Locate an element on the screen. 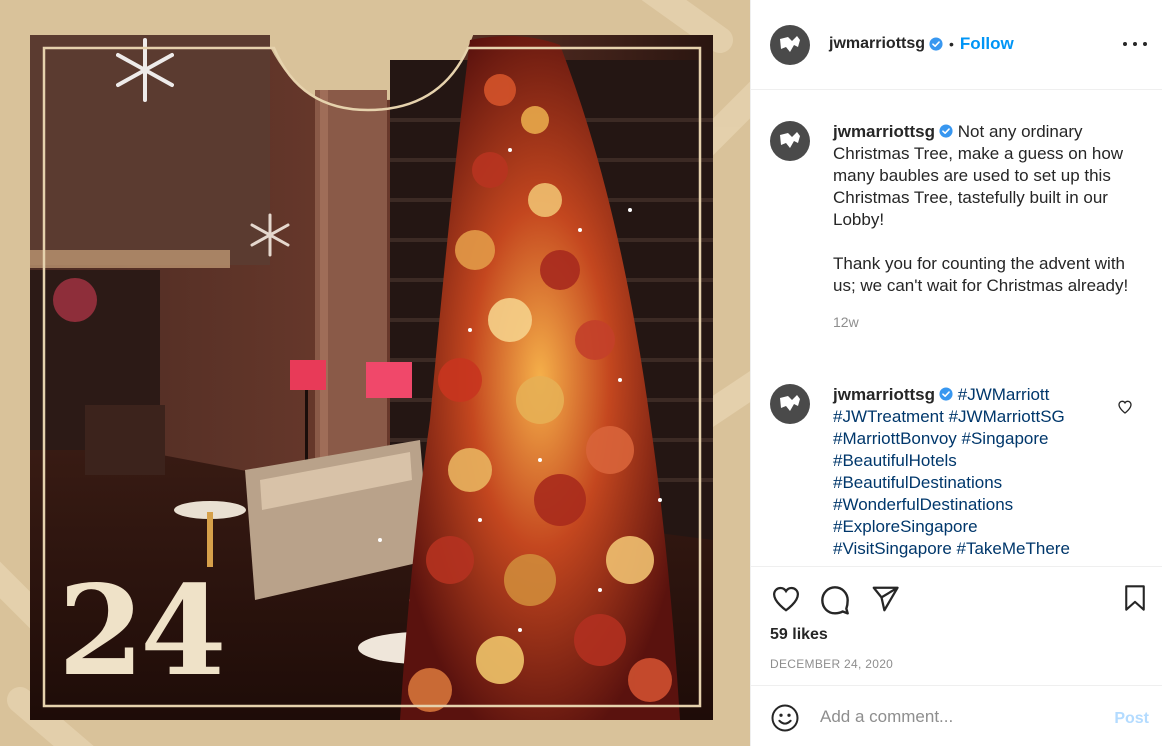 The image size is (1162, 746). comment-input is located at coordinates (960, 717).